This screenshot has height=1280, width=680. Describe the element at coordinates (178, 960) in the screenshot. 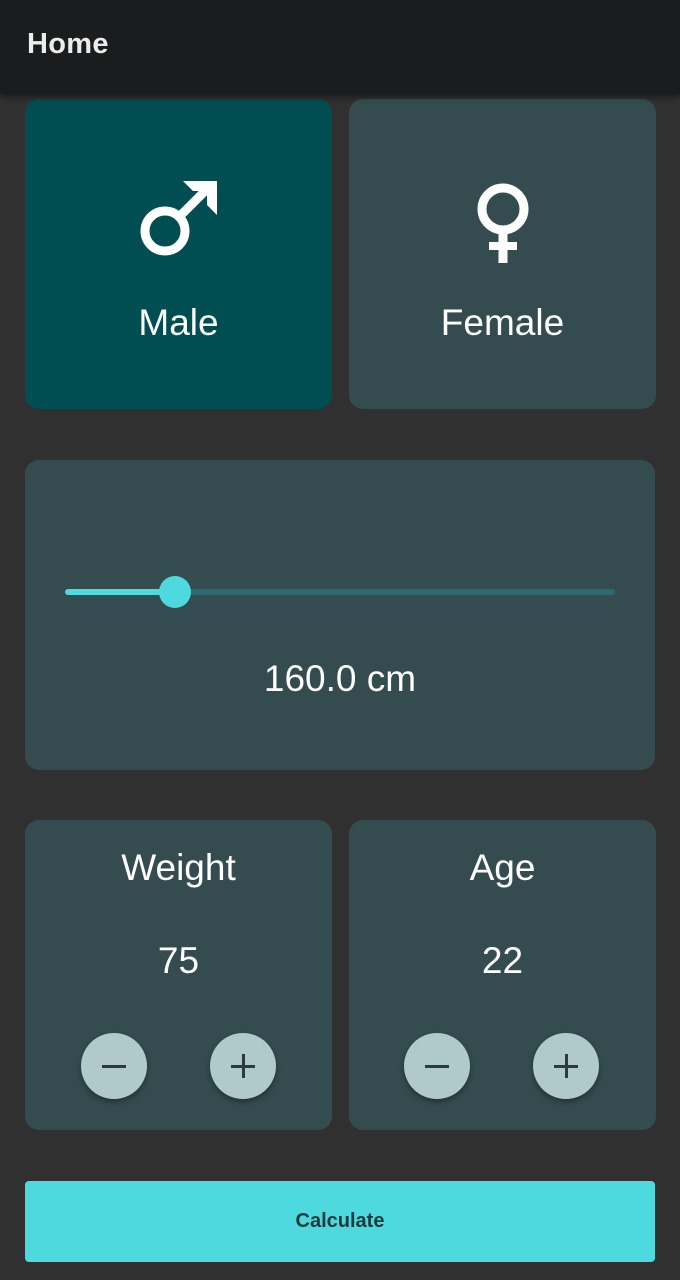

I see `weight-value: 75` at that location.